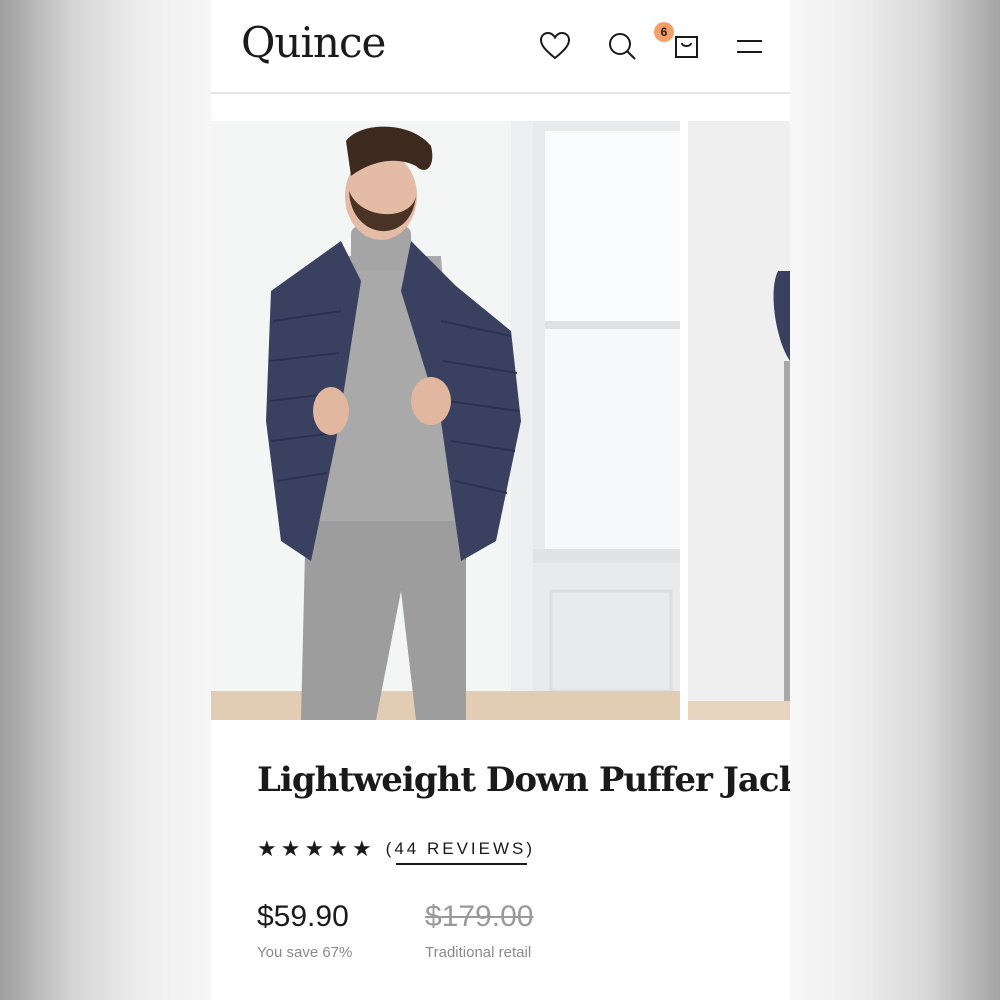 The image size is (1000, 1000). I want to click on cart-count-badge: 6, so click(664, 32).